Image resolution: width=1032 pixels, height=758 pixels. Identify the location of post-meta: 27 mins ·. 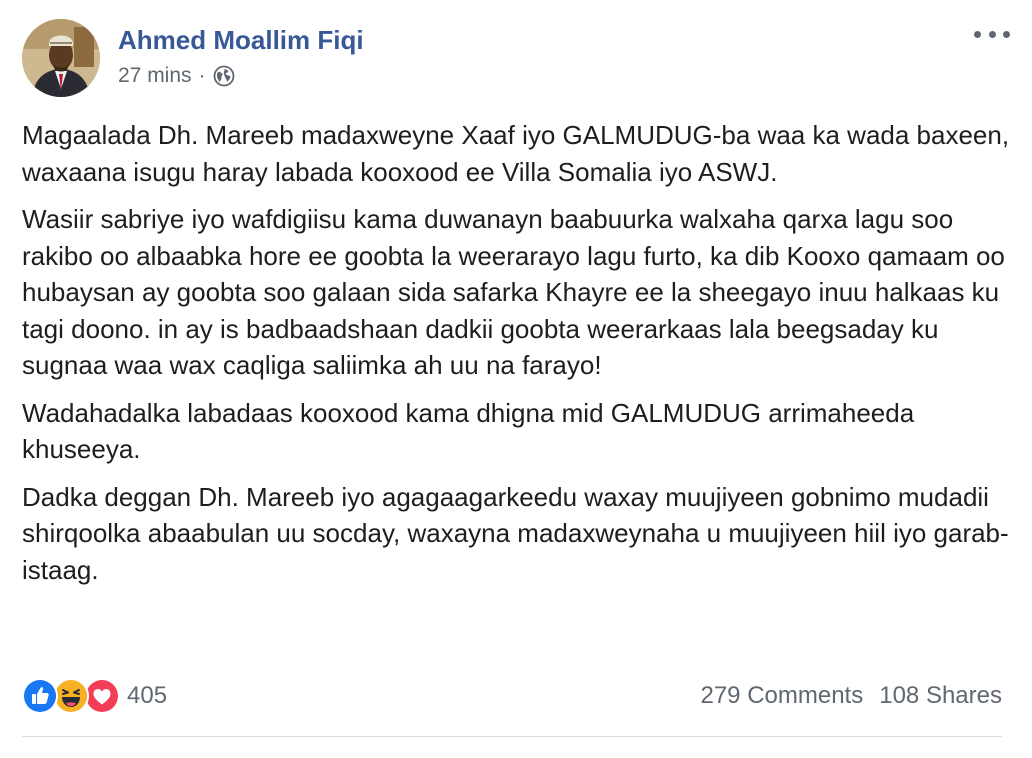
(176, 76).